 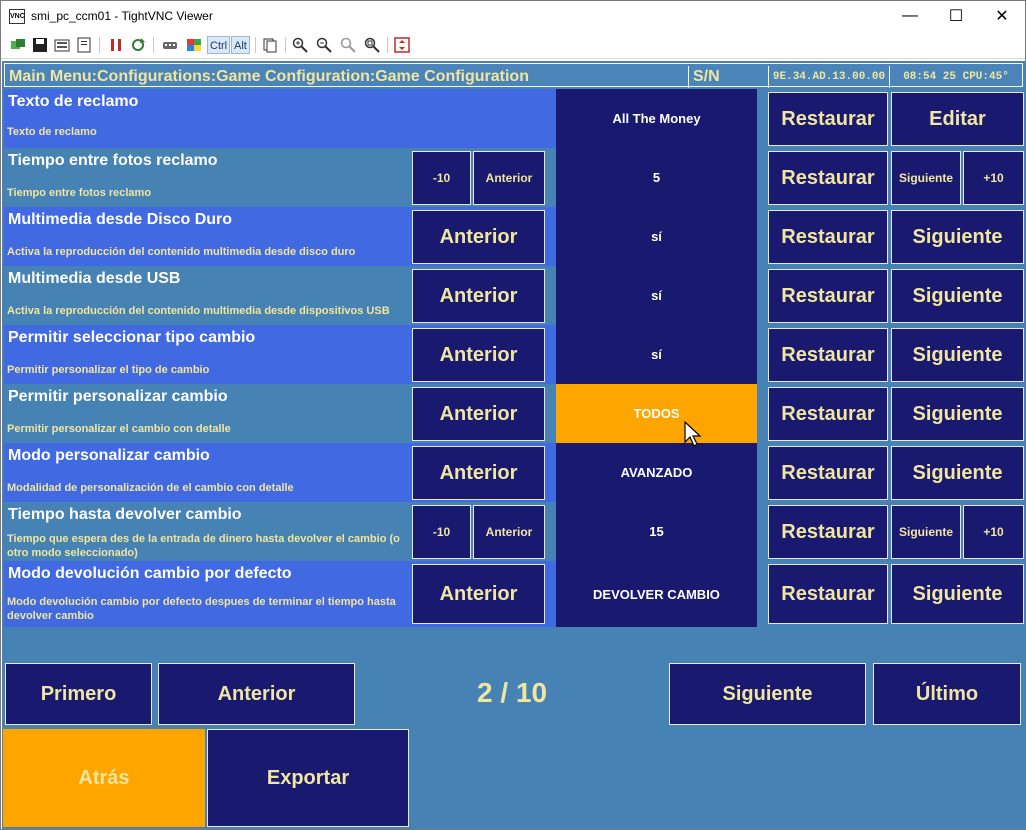 What do you see at coordinates (138, 45) in the screenshot?
I see `refresh-icon` at bounding box center [138, 45].